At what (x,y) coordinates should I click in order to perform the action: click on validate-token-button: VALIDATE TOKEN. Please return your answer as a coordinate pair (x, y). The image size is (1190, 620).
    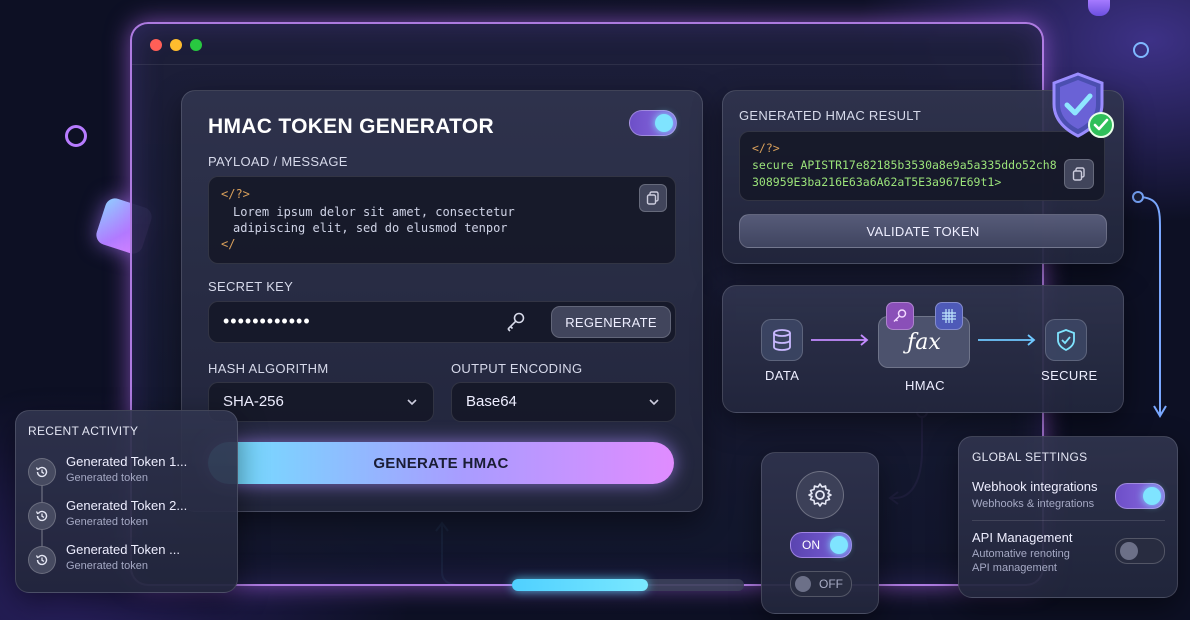
    Looking at the image, I should click on (923, 231).